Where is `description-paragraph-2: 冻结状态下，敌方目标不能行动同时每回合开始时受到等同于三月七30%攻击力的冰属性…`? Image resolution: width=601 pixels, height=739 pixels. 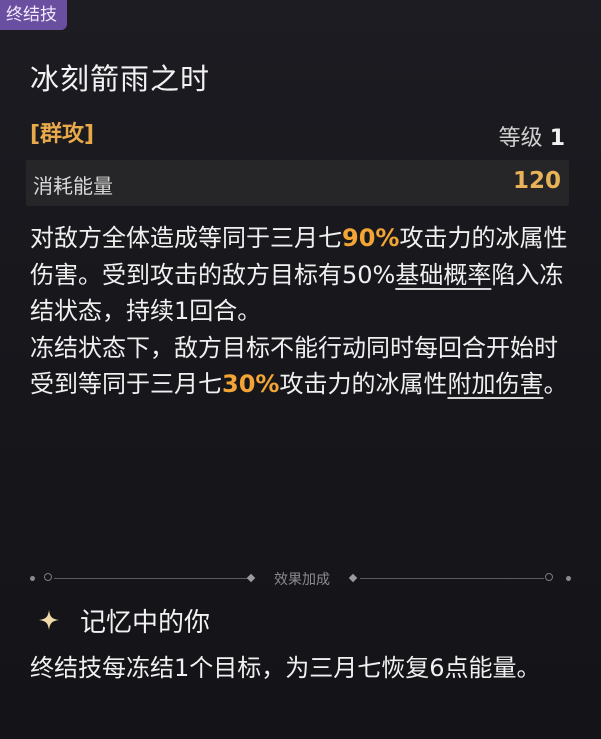
description-paragraph-2: 冻结状态下，敌方目标不能行动同时每回合开始时受到等同于三月七30%攻击力的冰属性… is located at coordinates (300, 366).